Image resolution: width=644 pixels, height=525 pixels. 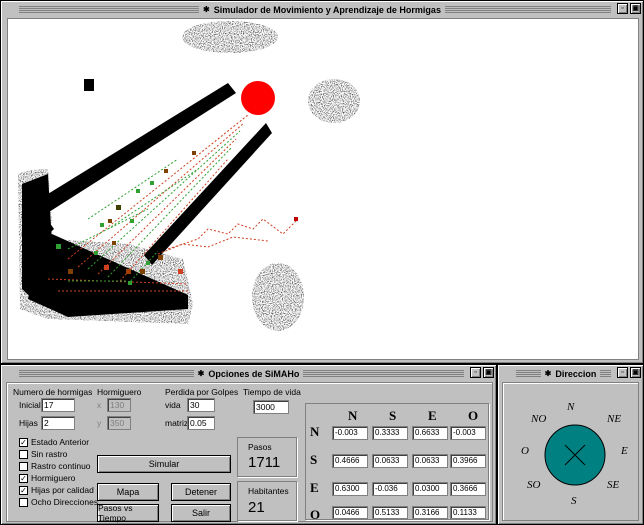 I want to click on matrix-row-o: O, so click(x=315, y=514).